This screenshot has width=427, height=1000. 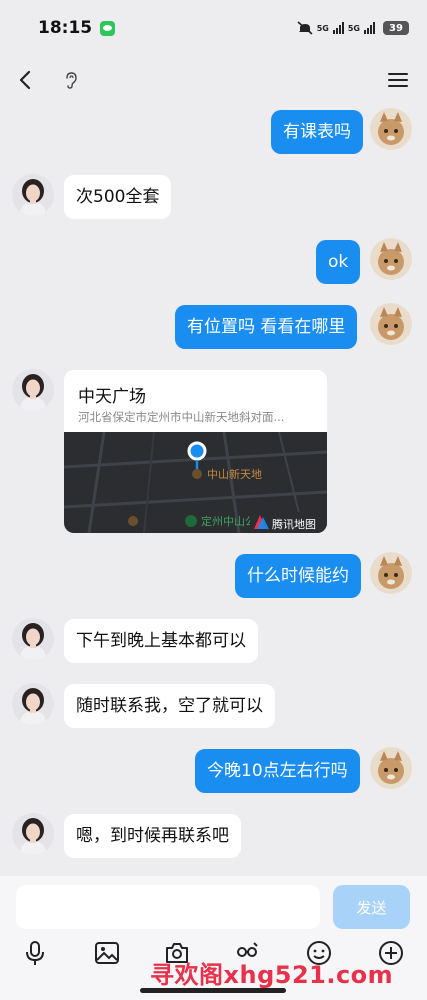 What do you see at coordinates (338, 262) in the screenshot?
I see `message-bubble-outgoing: ok` at bounding box center [338, 262].